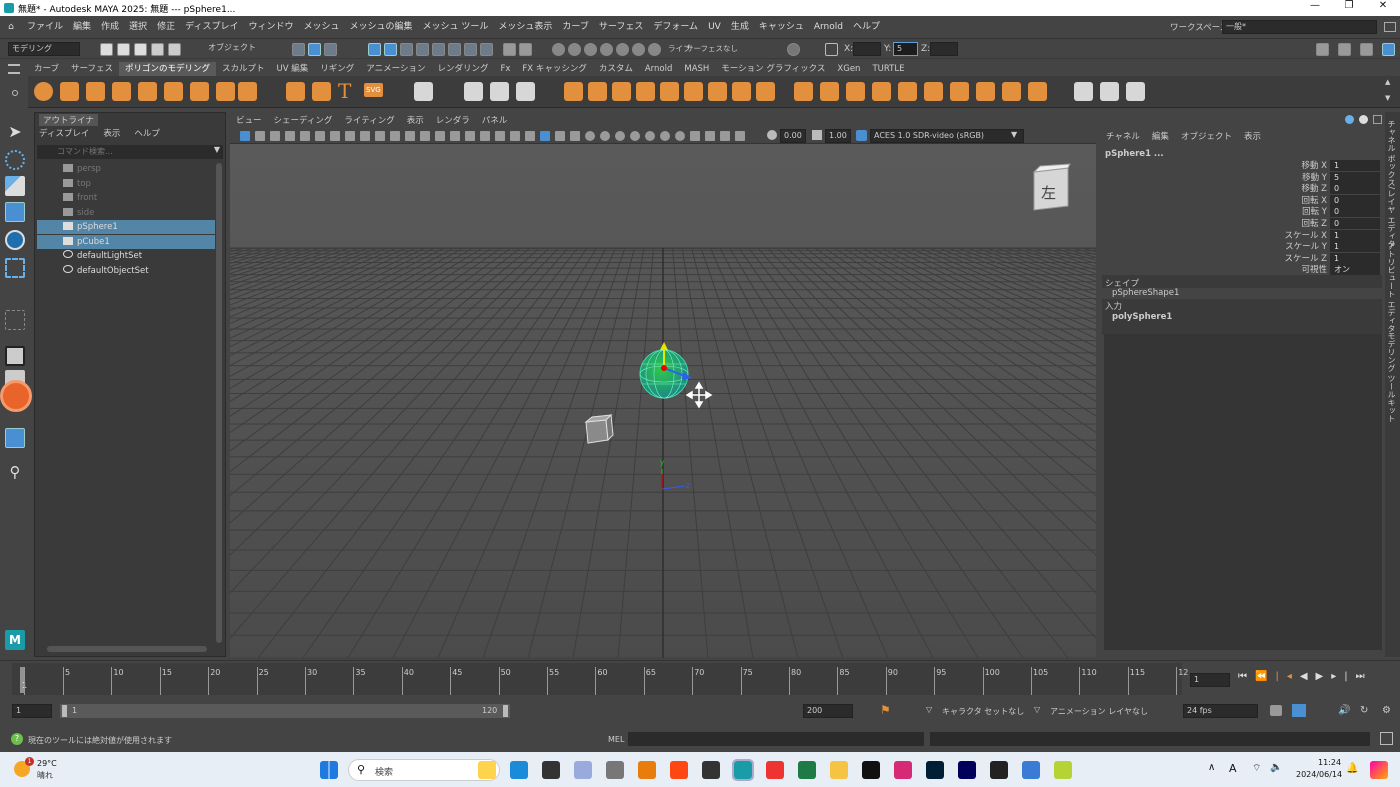  I want to click on redo-icon, so click(174, 49).